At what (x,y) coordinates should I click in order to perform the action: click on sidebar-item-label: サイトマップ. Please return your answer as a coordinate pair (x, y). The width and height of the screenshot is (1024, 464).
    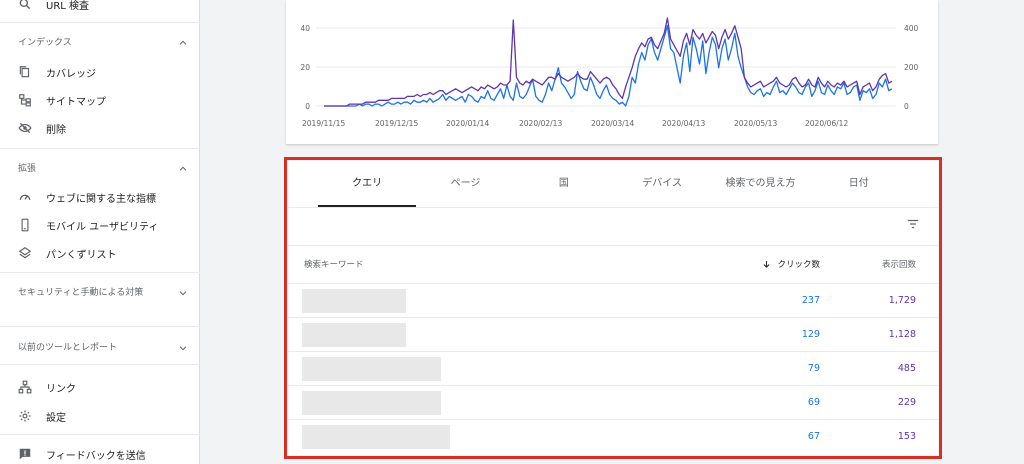
    Looking at the image, I should click on (76, 102).